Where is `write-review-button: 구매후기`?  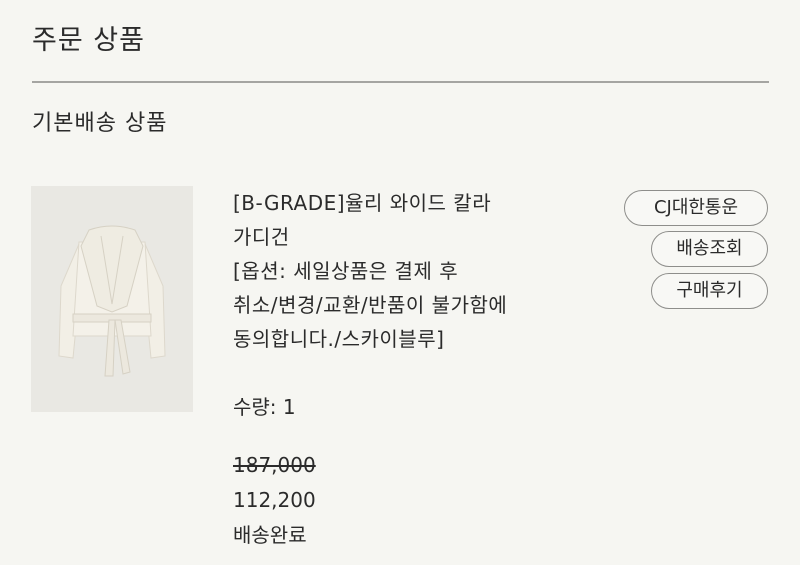
write-review-button: 구매후기 is located at coordinates (709, 291).